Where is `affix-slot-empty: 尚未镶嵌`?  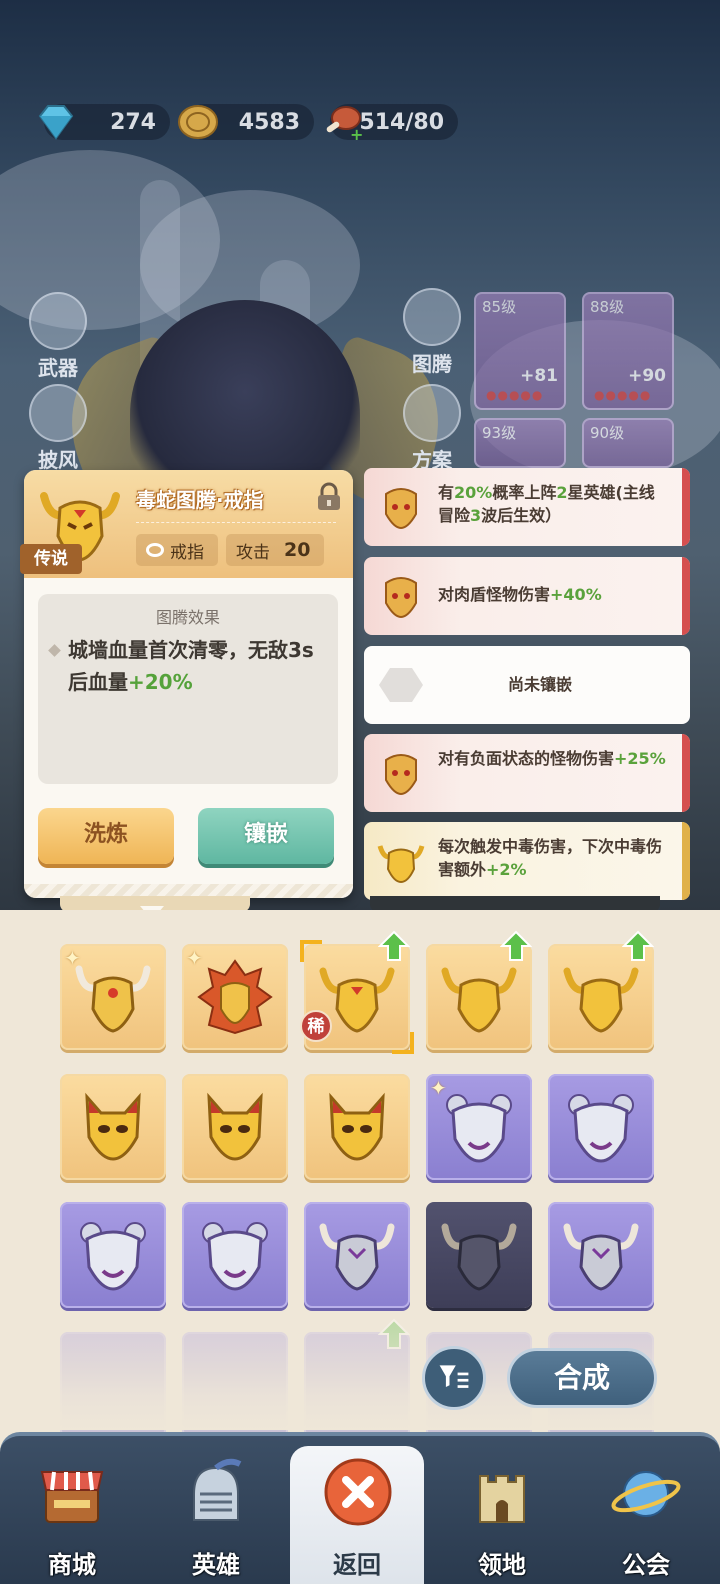
affix-slot-empty: 尚未镶嵌 is located at coordinates (527, 685).